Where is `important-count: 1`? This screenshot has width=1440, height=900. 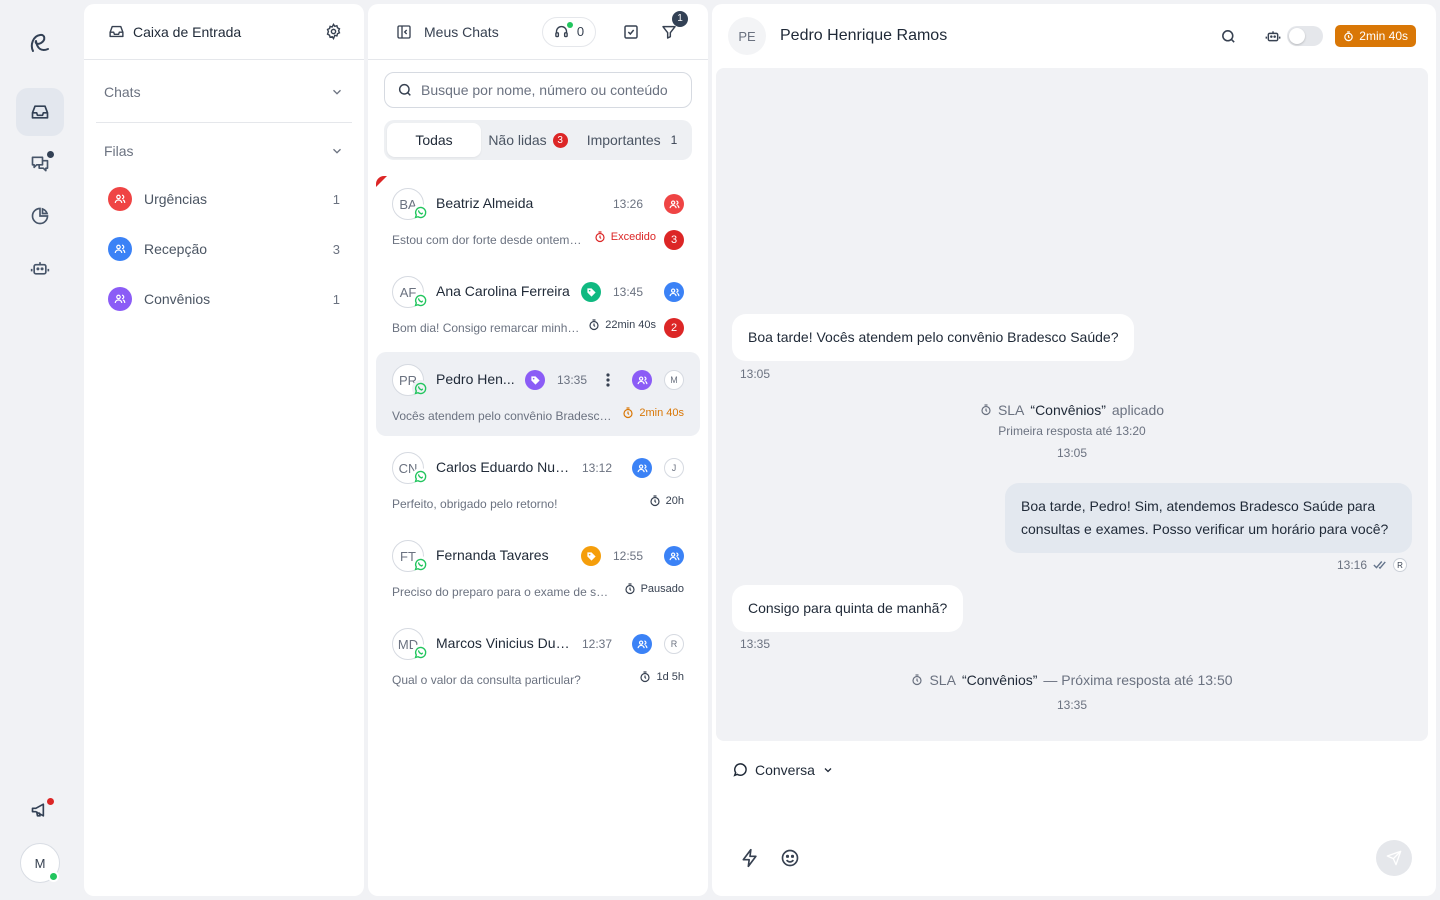 important-count: 1 is located at coordinates (674, 140).